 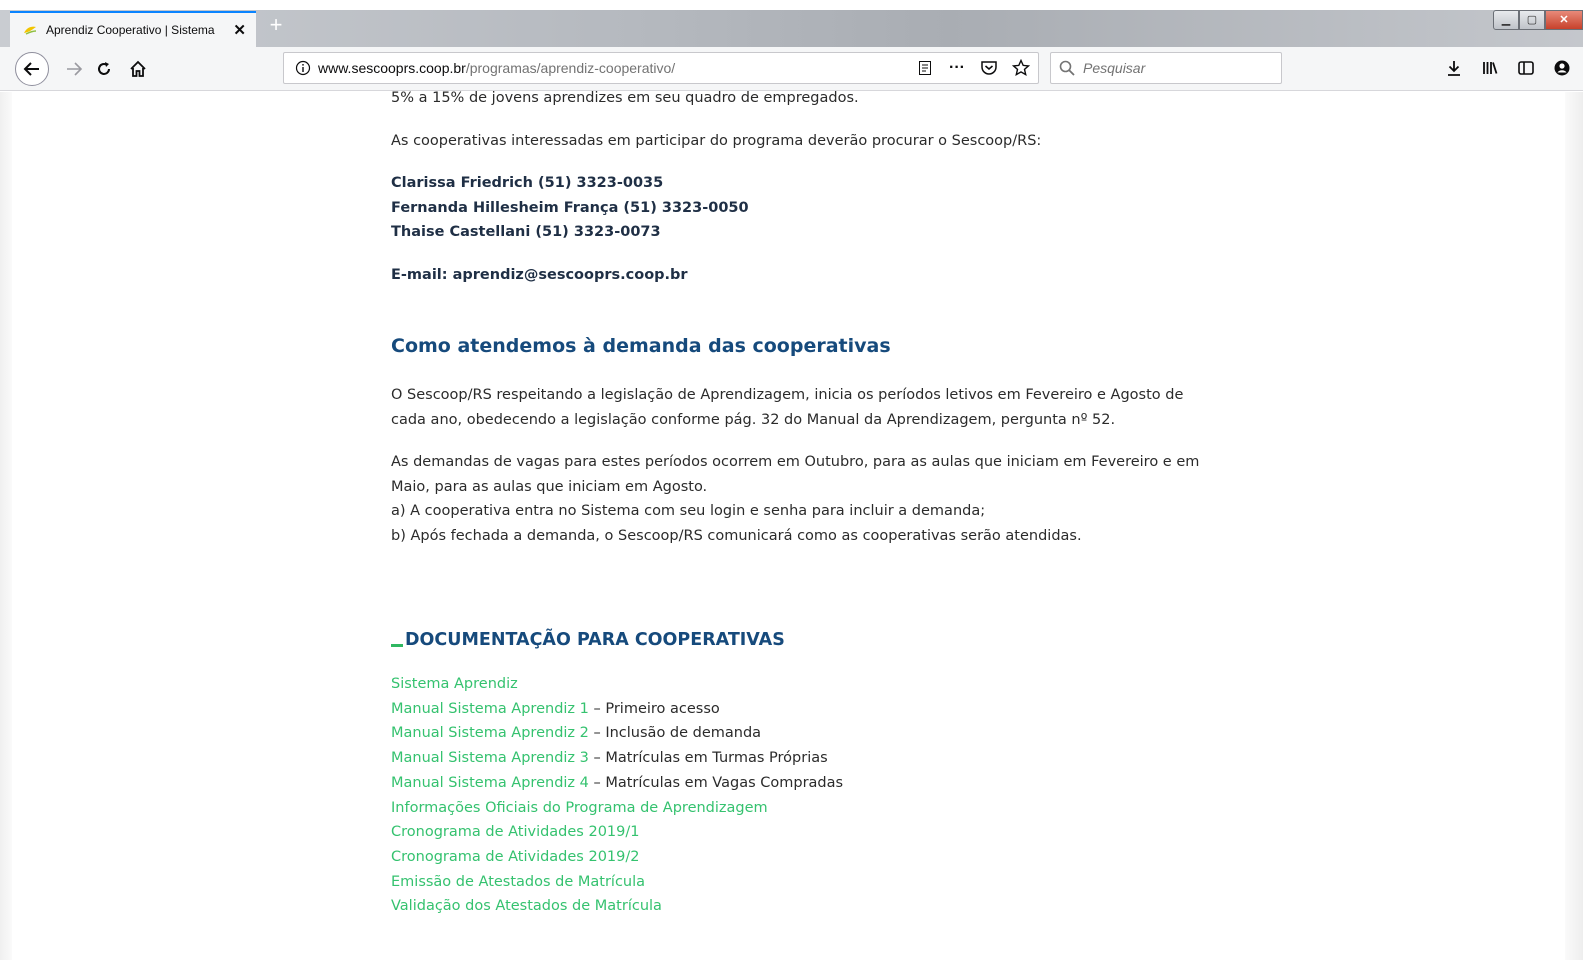 What do you see at coordinates (515, 832) in the screenshot?
I see `doc-link-cronograma-2019-1: Cronograma de Atividades 2019/1` at bounding box center [515, 832].